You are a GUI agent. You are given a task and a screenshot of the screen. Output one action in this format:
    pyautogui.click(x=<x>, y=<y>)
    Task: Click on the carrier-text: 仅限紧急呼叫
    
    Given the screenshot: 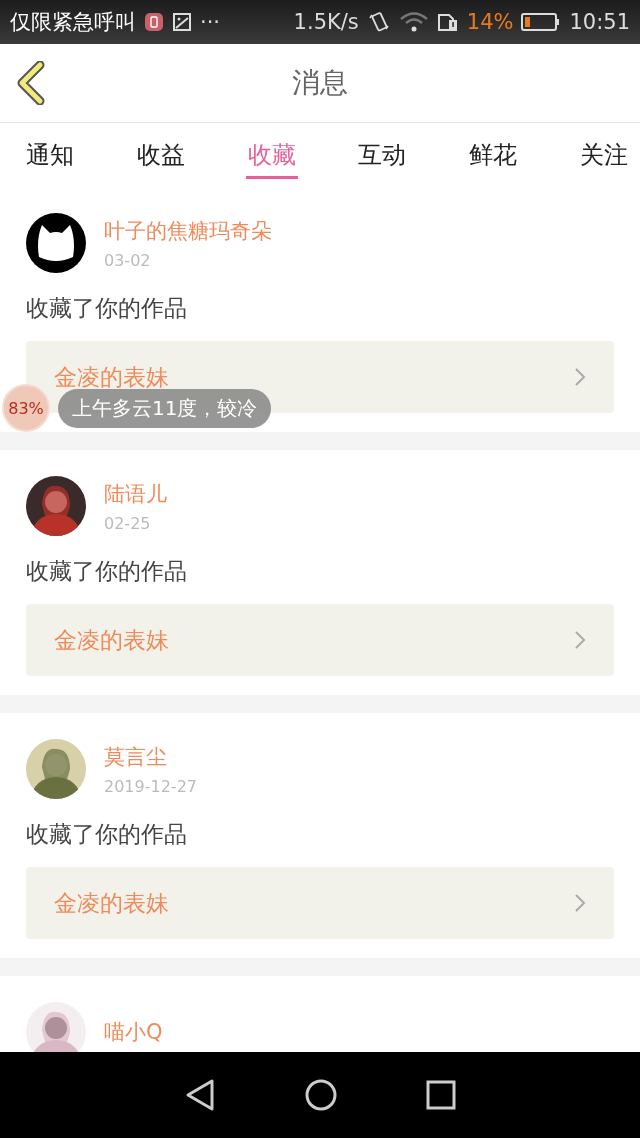 What is the action you would take?
    pyautogui.click(x=73, y=22)
    